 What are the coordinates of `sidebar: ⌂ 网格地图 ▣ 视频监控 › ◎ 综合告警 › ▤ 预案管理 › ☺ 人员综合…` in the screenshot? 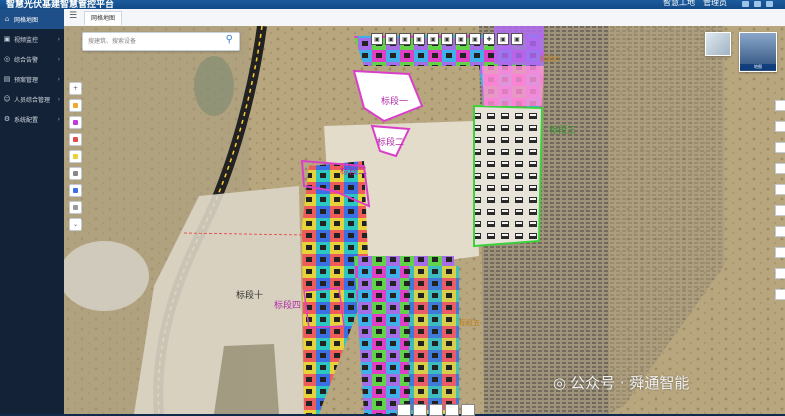 It's located at (32, 211).